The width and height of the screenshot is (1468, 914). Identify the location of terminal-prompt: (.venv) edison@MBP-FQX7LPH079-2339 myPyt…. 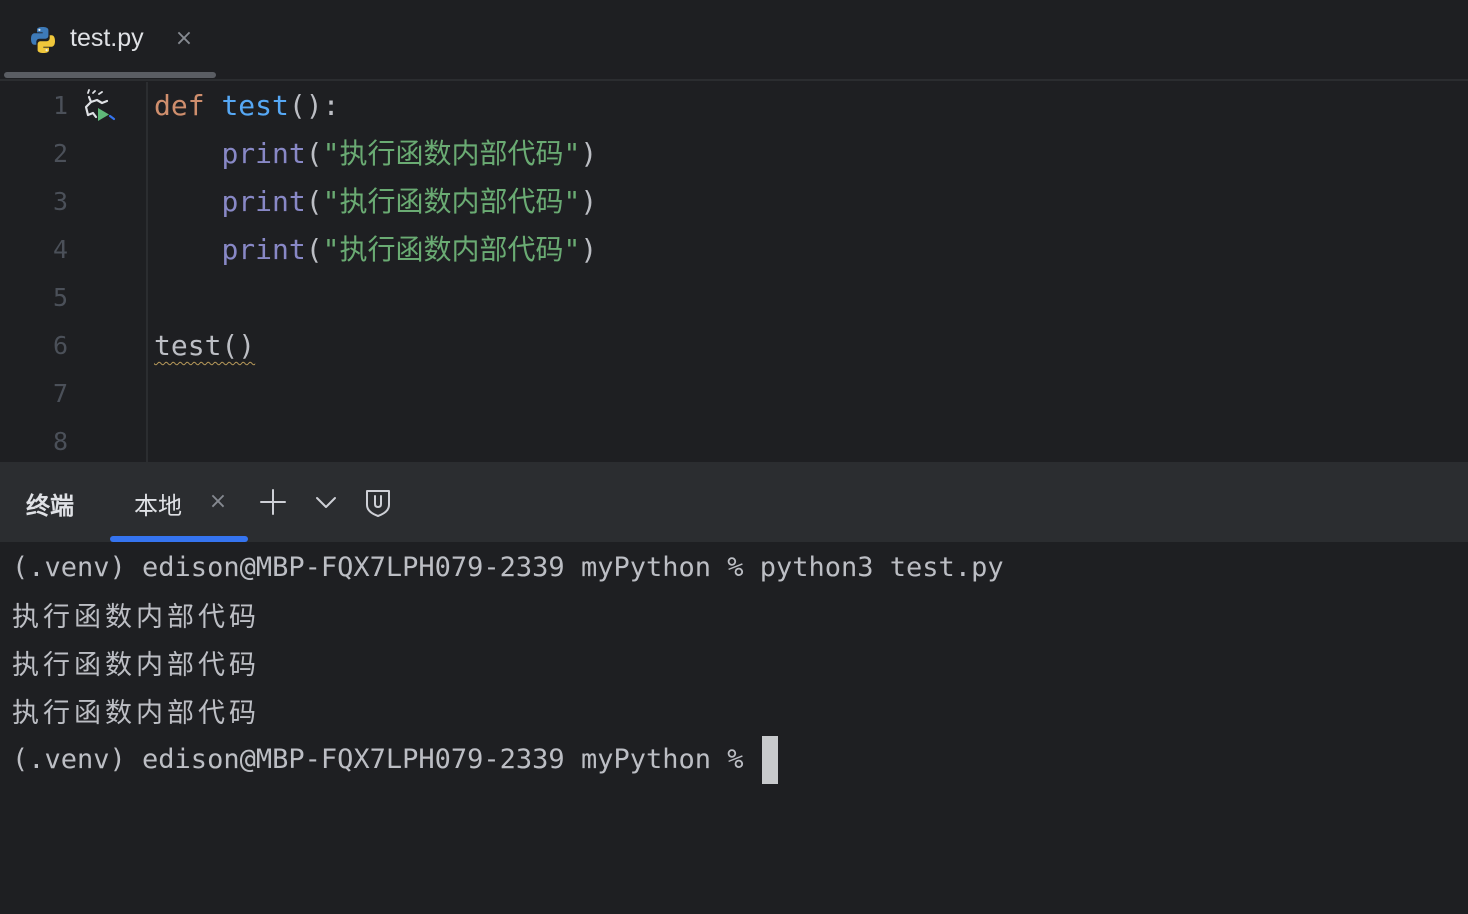
(386, 759).